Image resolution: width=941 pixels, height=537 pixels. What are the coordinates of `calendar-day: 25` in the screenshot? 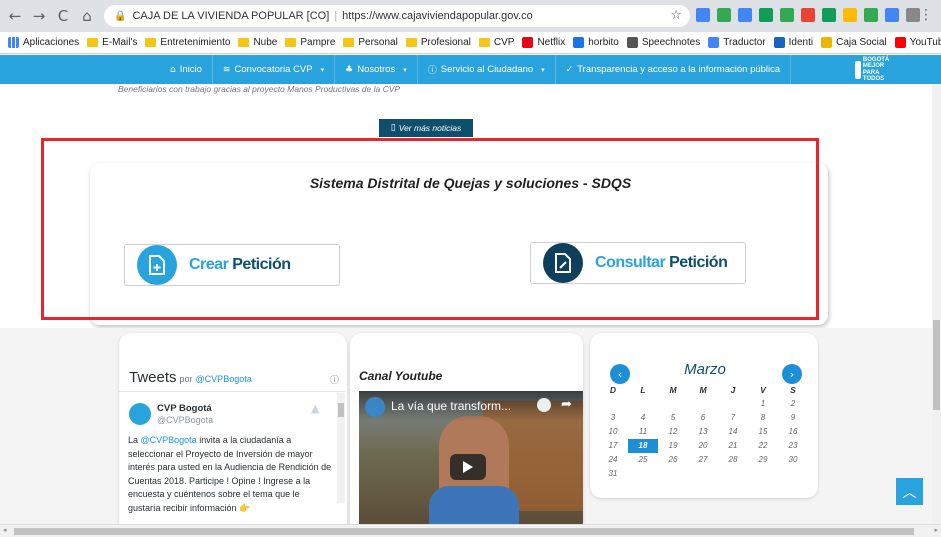 It's located at (643, 460).